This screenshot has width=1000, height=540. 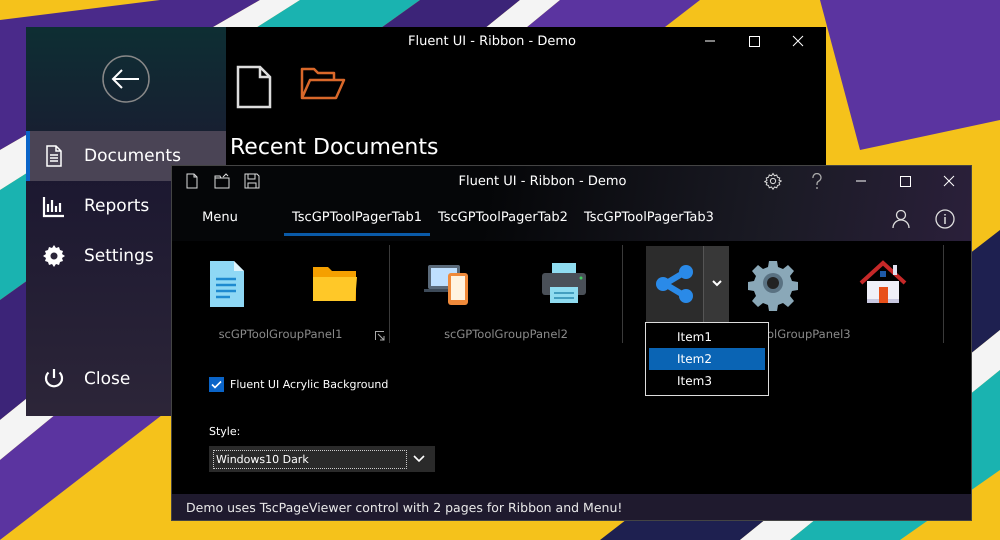 What do you see at coordinates (98, 379) in the screenshot?
I see `sidebar-item: Close` at bounding box center [98, 379].